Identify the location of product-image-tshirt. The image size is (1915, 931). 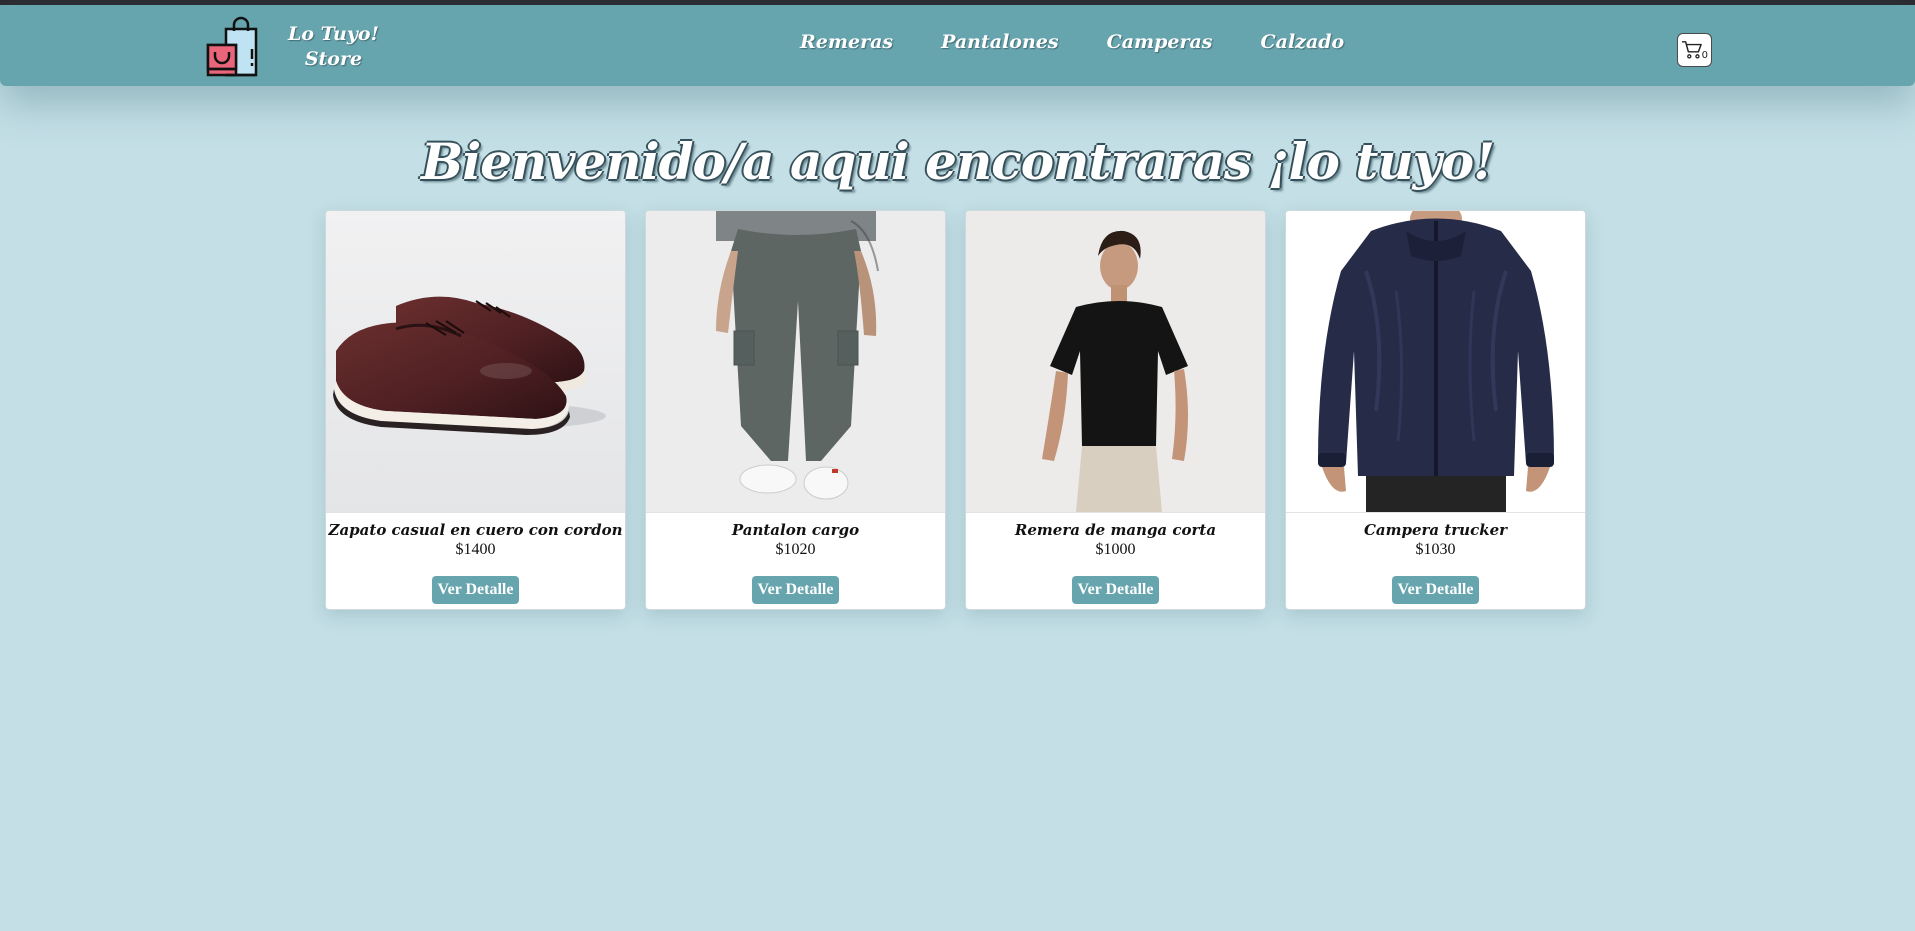
(1115, 362).